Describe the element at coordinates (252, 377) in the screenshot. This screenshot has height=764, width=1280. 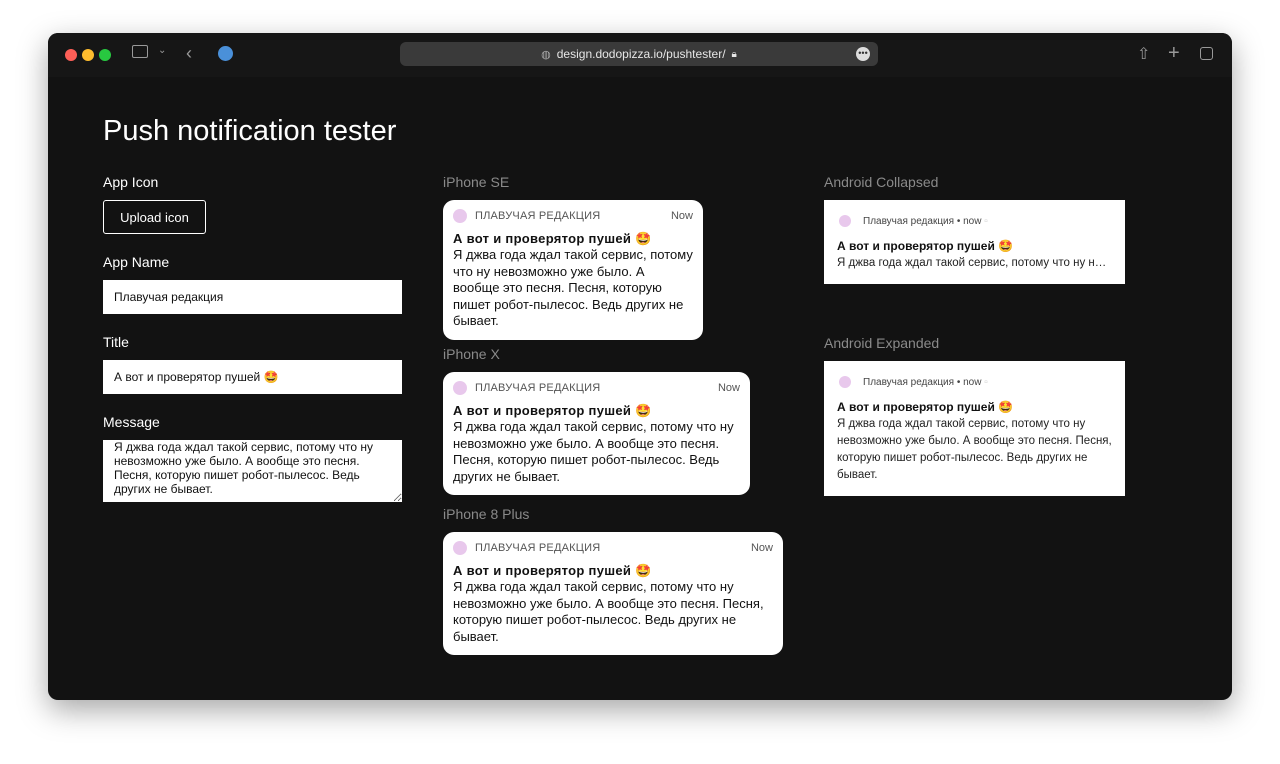
I see `title-input` at that location.